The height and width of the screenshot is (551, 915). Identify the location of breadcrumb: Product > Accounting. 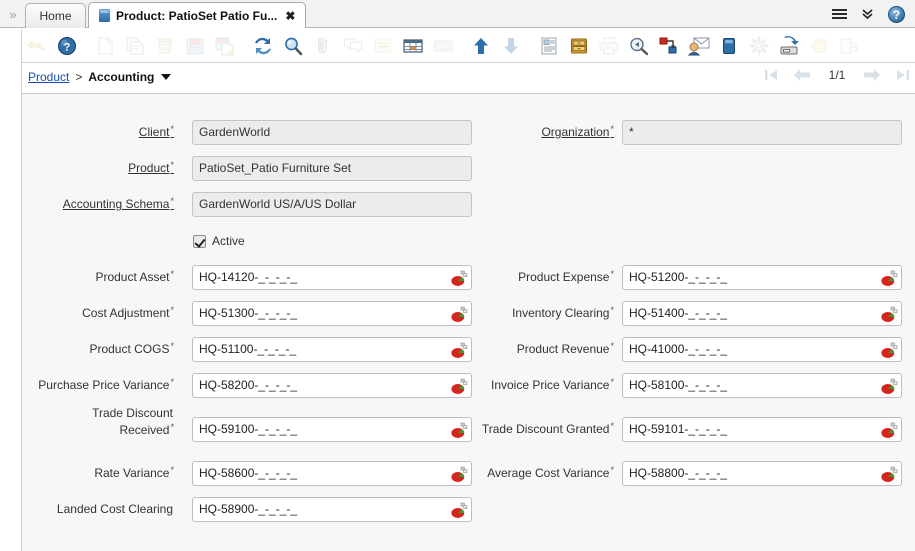
(100, 77).